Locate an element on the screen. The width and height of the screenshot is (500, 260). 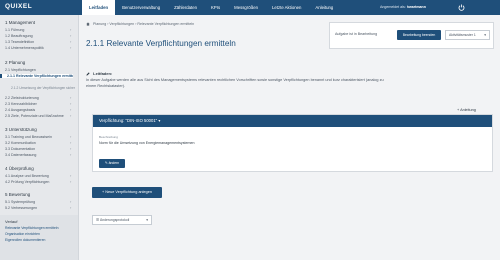
home-icon is located at coordinates (88, 24).